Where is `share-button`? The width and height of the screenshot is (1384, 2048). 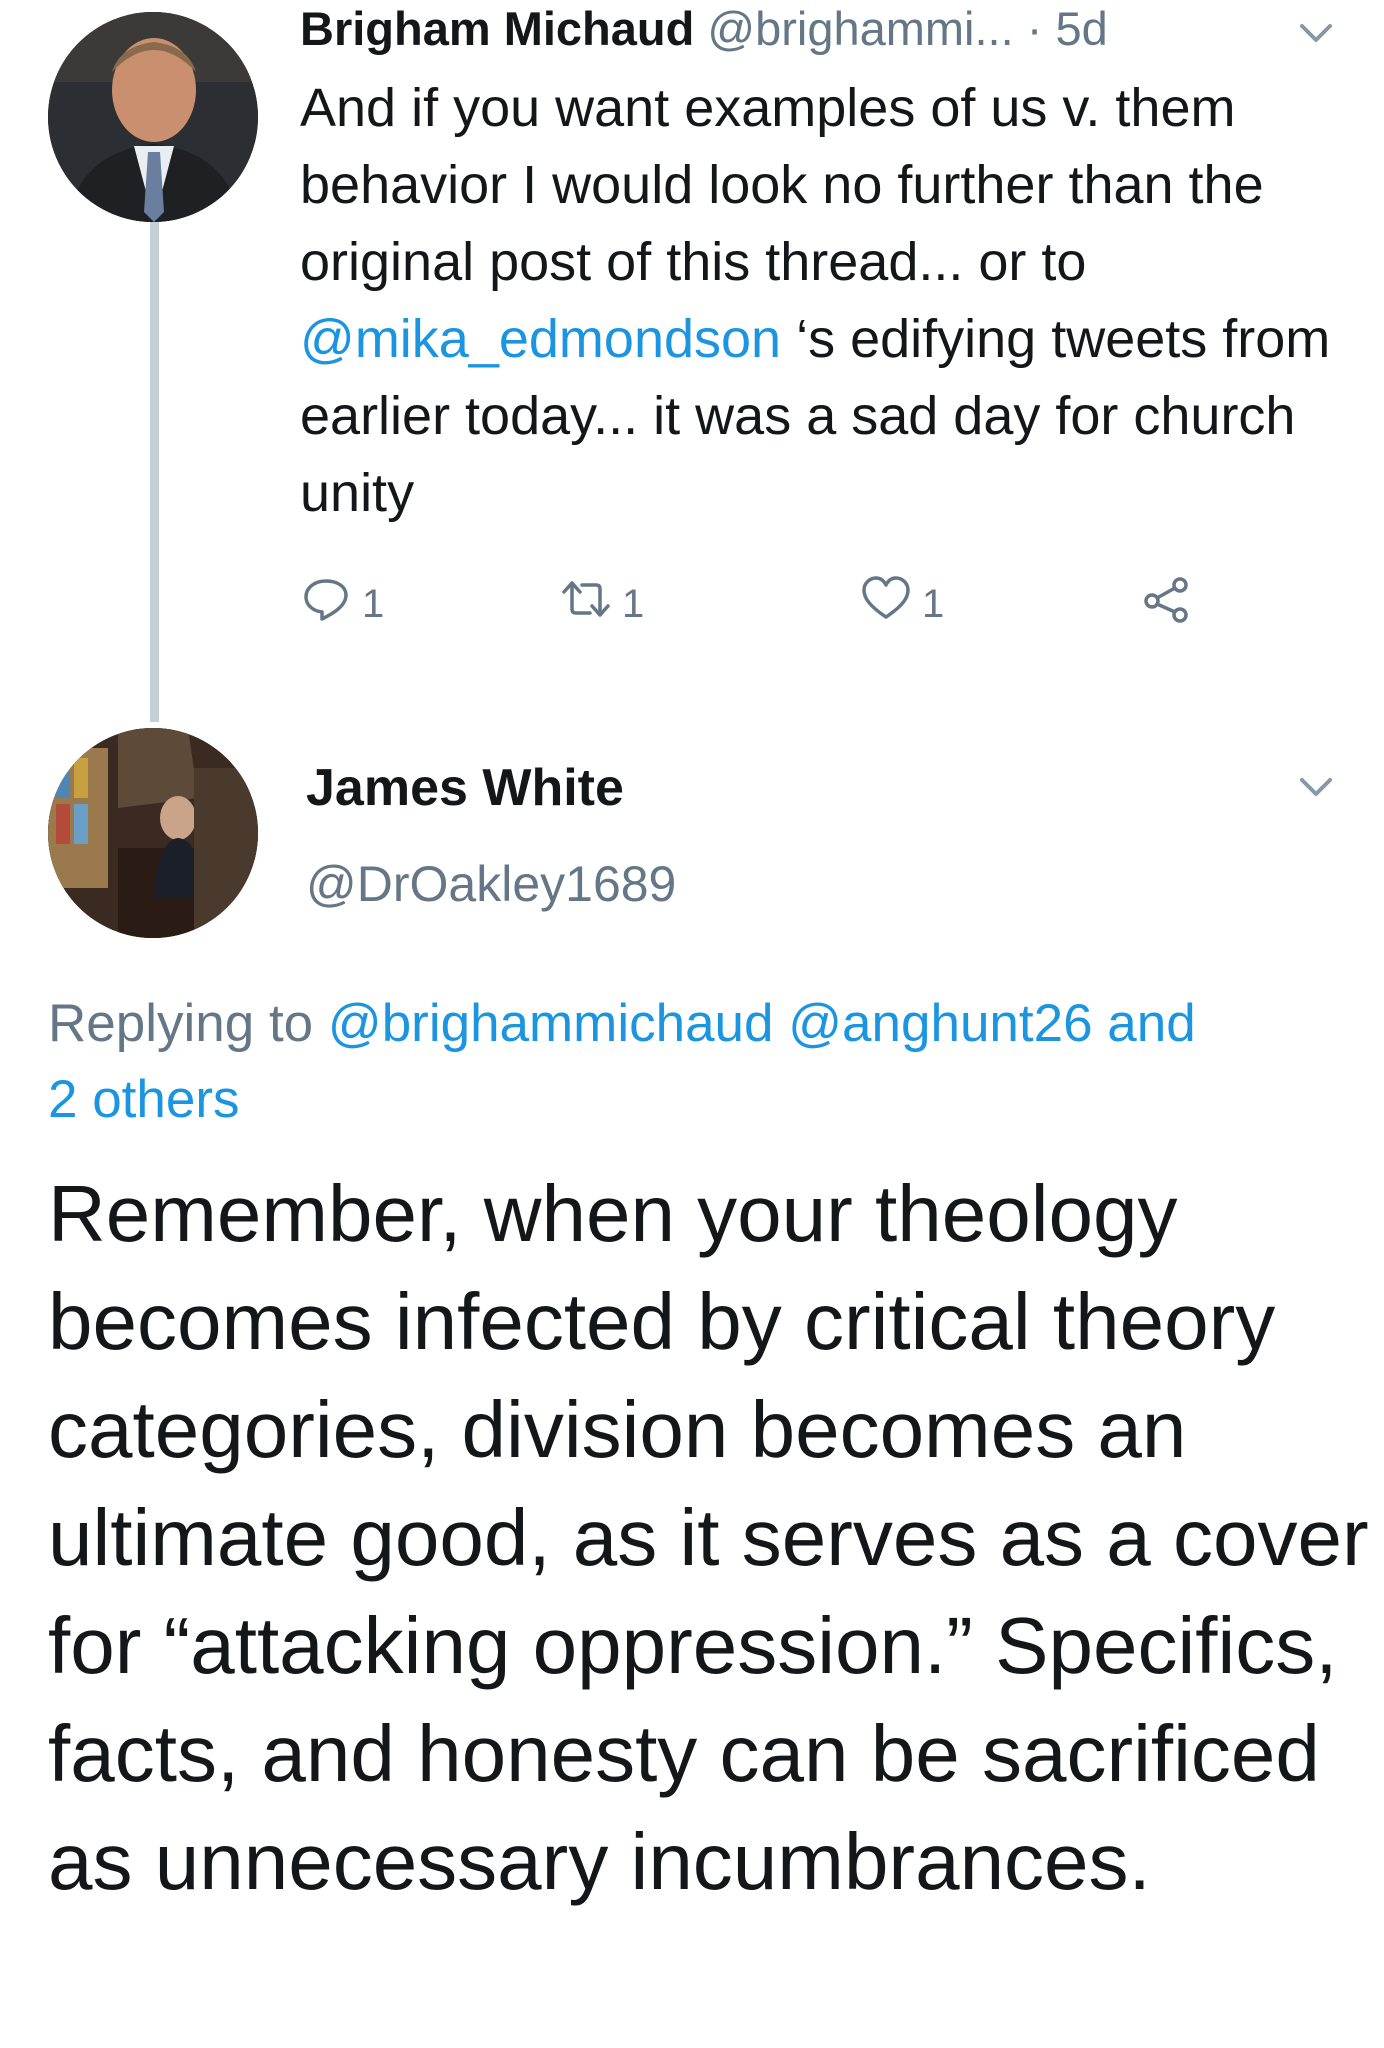 share-button is located at coordinates (1166, 604).